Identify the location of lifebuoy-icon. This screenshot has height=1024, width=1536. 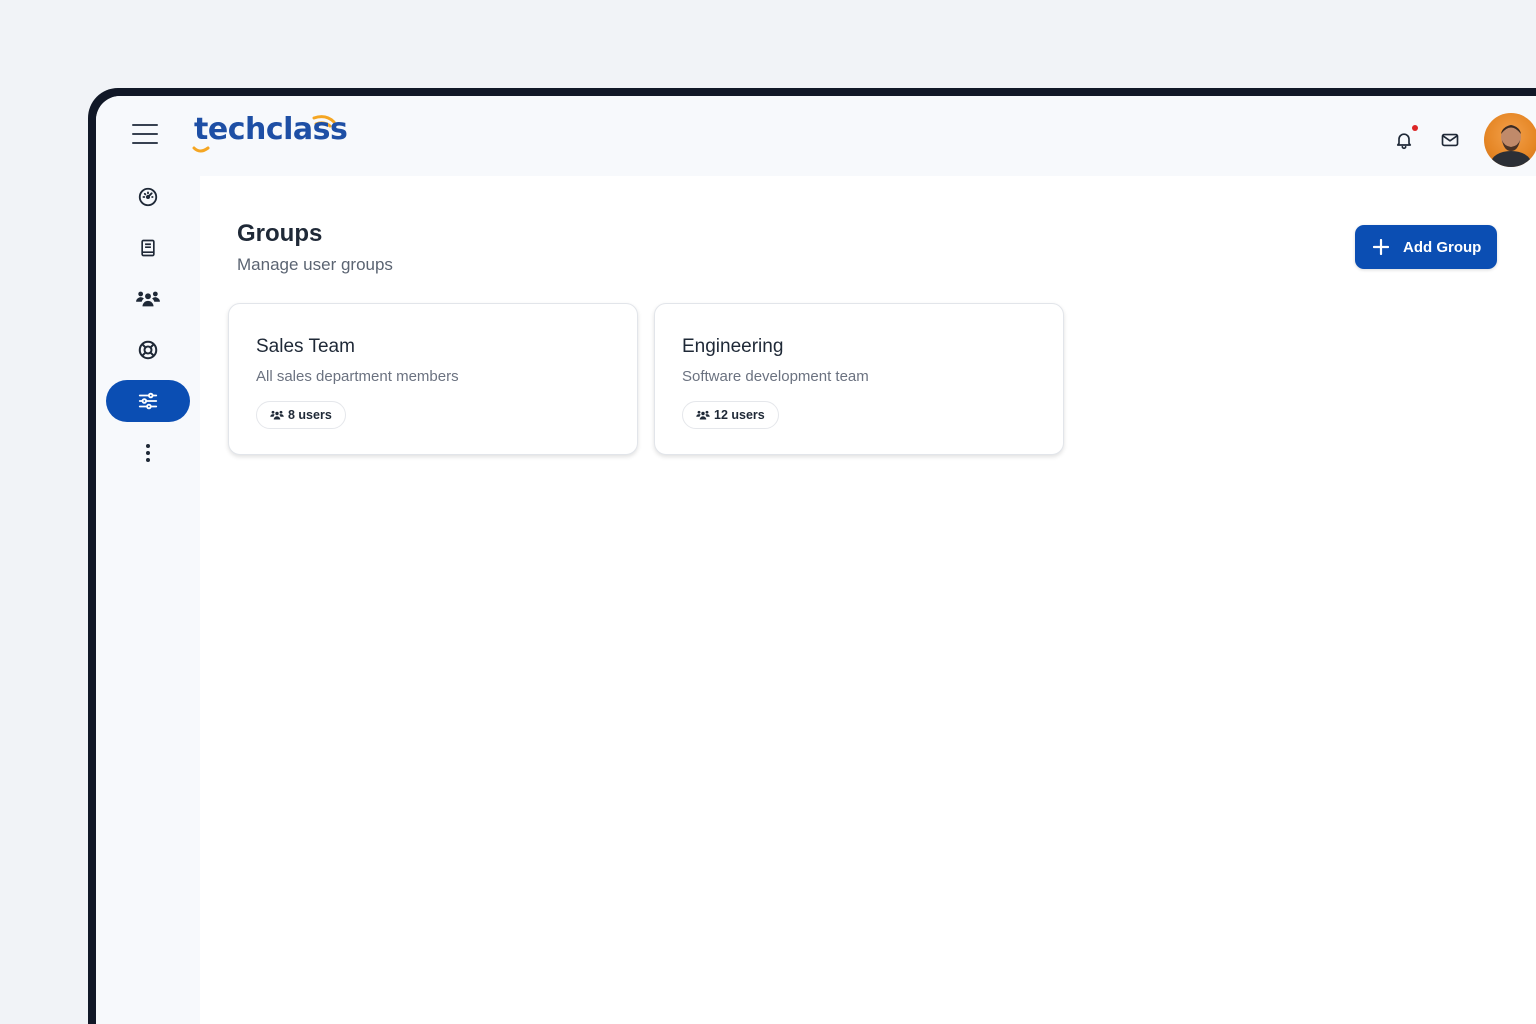
(148, 350).